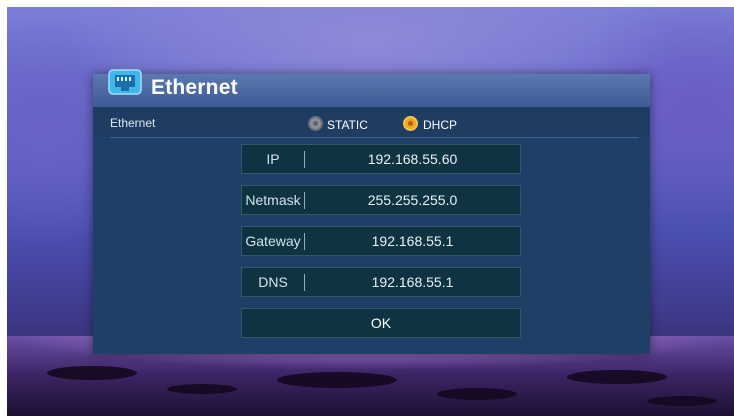  Describe the element at coordinates (315, 123) in the screenshot. I see `static-radio` at that location.